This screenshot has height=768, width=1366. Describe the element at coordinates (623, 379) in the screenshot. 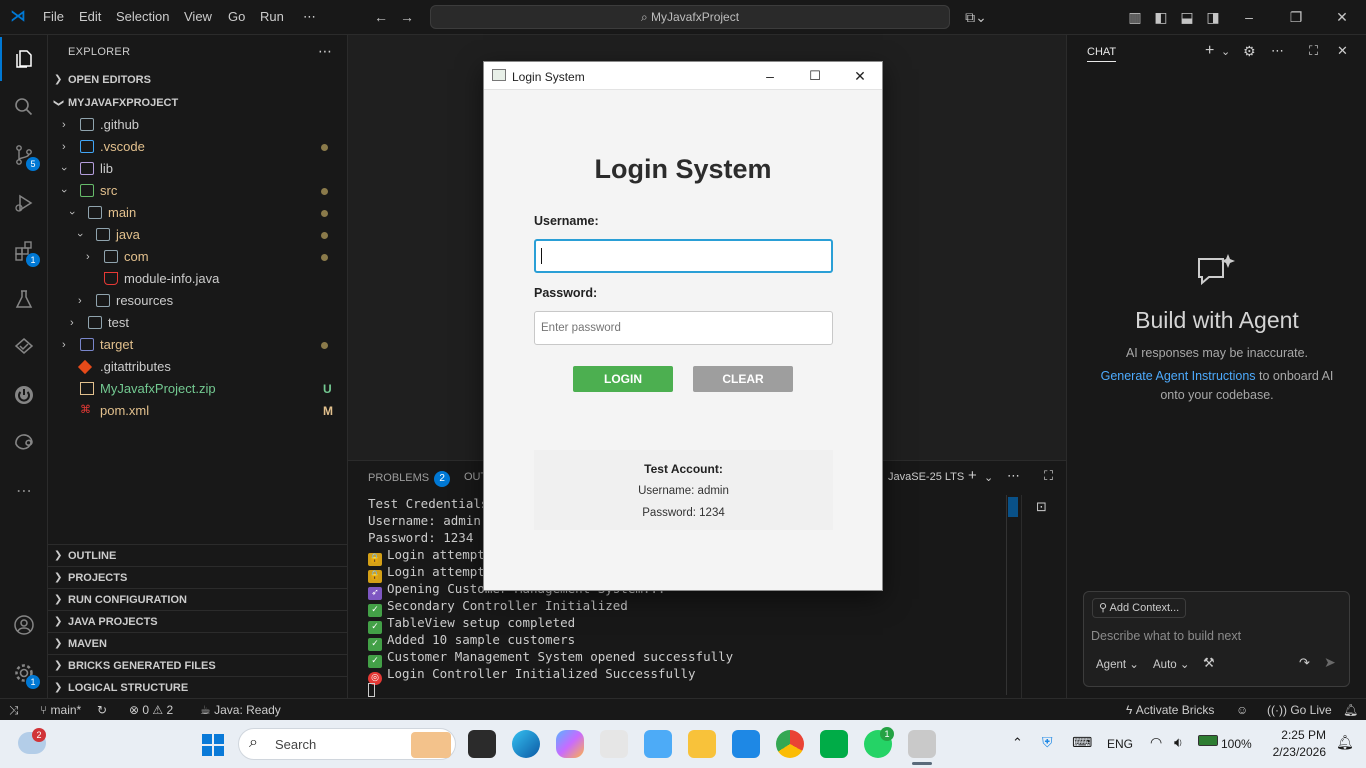

I see `login-button: LOGIN` at that location.